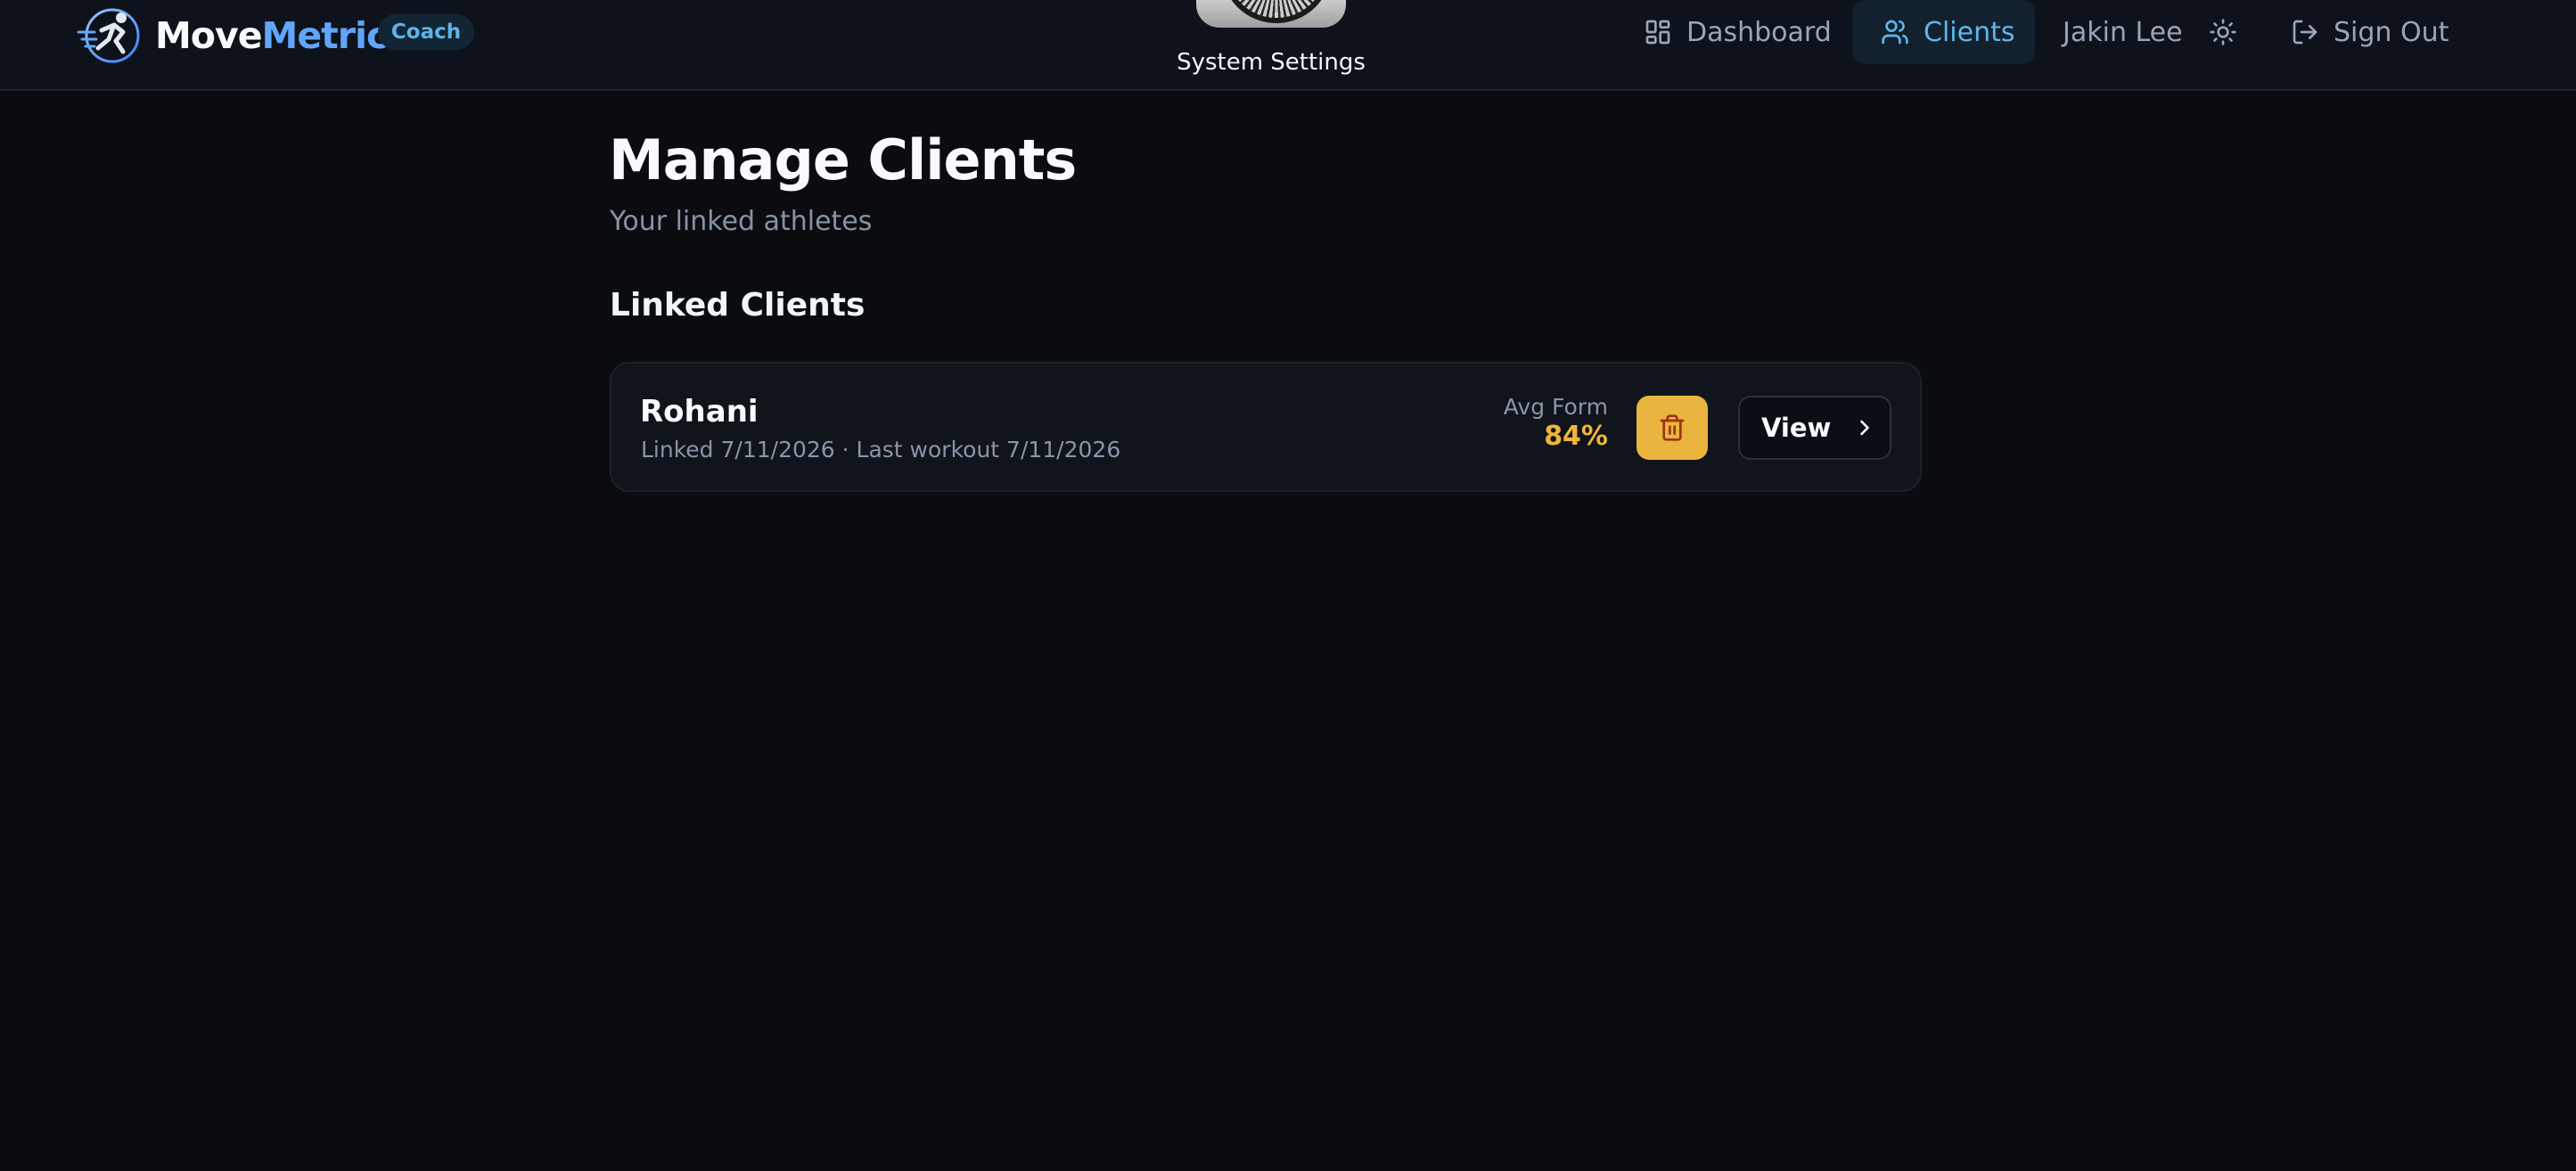  What do you see at coordinates (426, 32) in the screenshot?
I see `role-badge: Coach` at bounding box center [426, 32].